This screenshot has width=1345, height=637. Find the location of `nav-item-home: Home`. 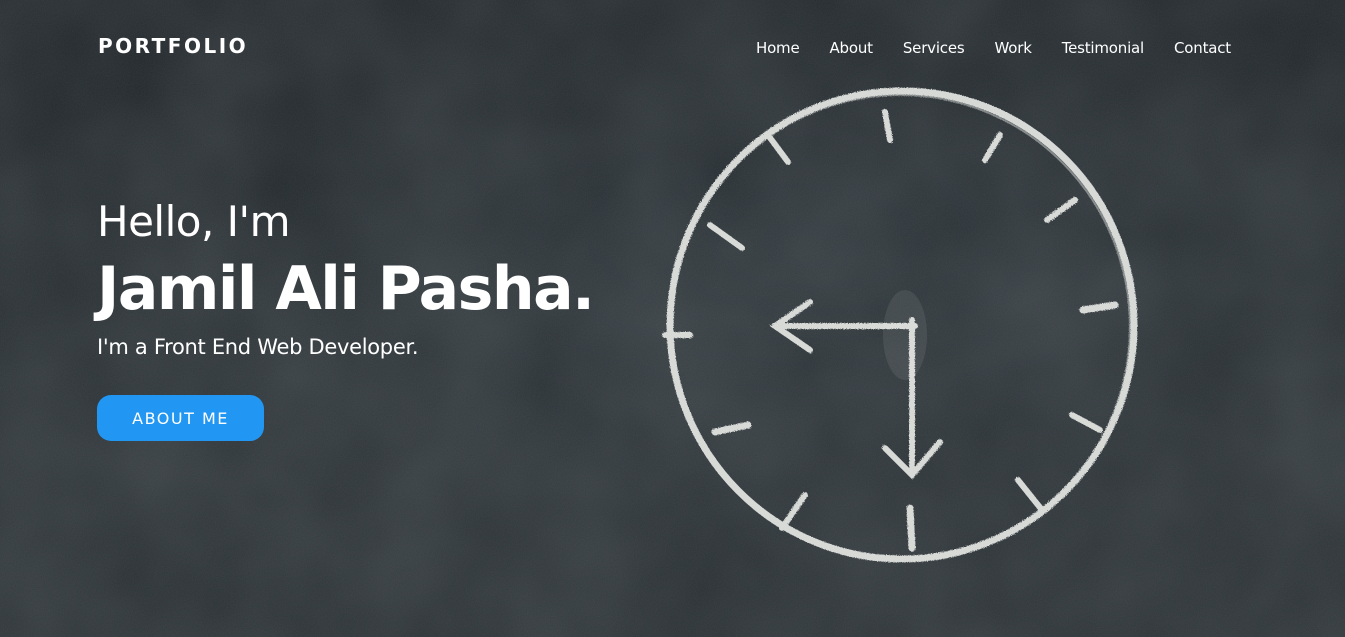

nav-item-home: Home is located at coordinates (778, 47).